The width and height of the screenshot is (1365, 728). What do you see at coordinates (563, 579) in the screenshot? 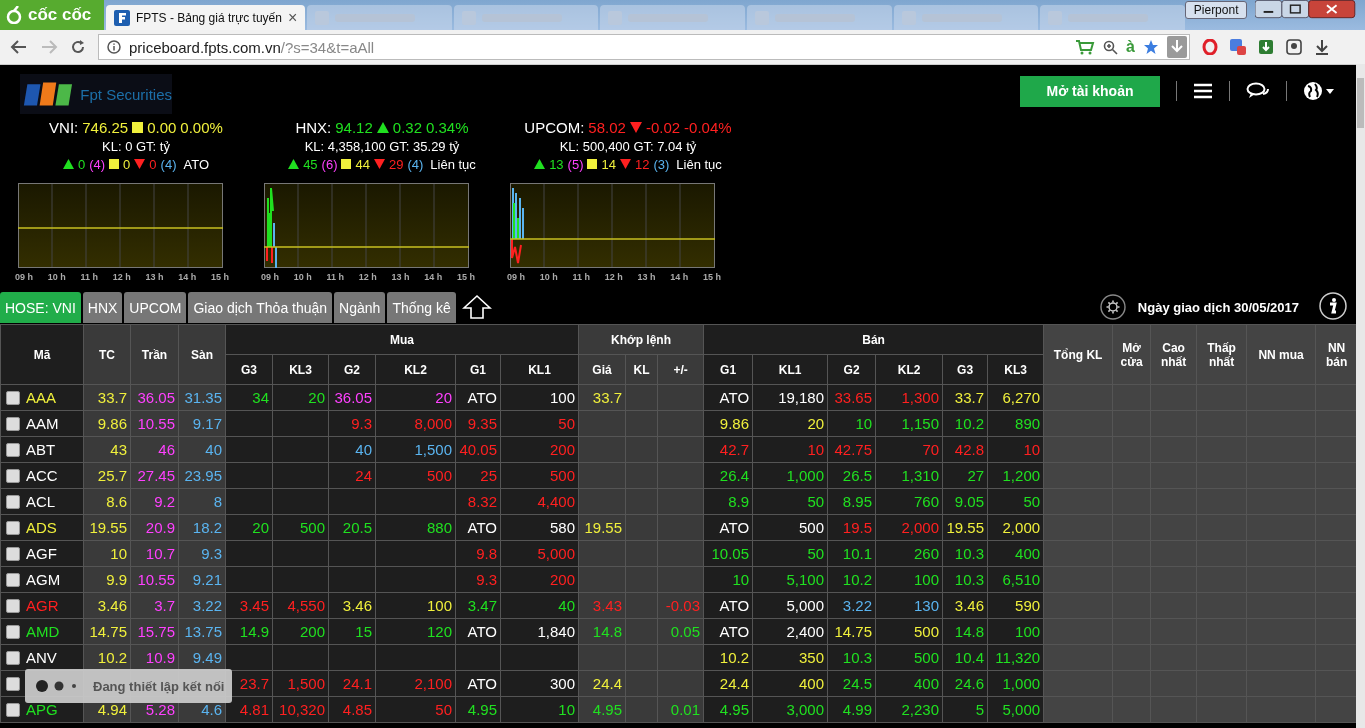
I see `price-cell: 200` at bounding box center [563, 579].